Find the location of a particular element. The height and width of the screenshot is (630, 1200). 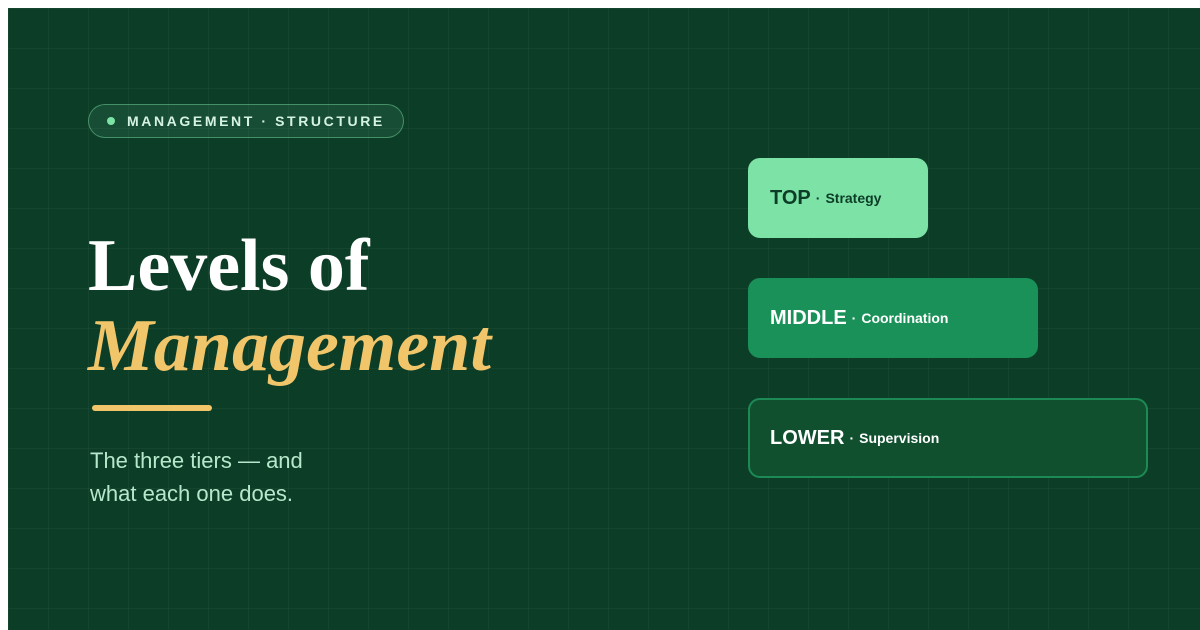

category-badge: MANAGEMENT · STRUCTURE is located at coordinates (246, 121).